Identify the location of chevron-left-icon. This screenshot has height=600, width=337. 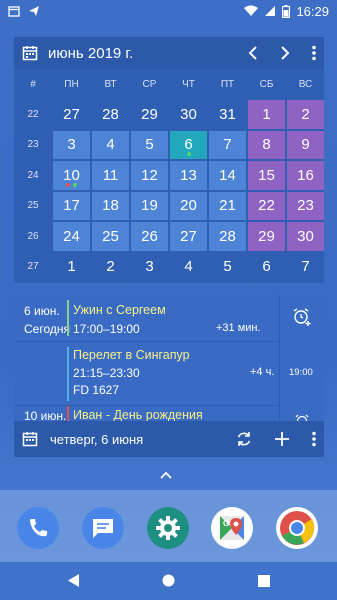
(253, 53).